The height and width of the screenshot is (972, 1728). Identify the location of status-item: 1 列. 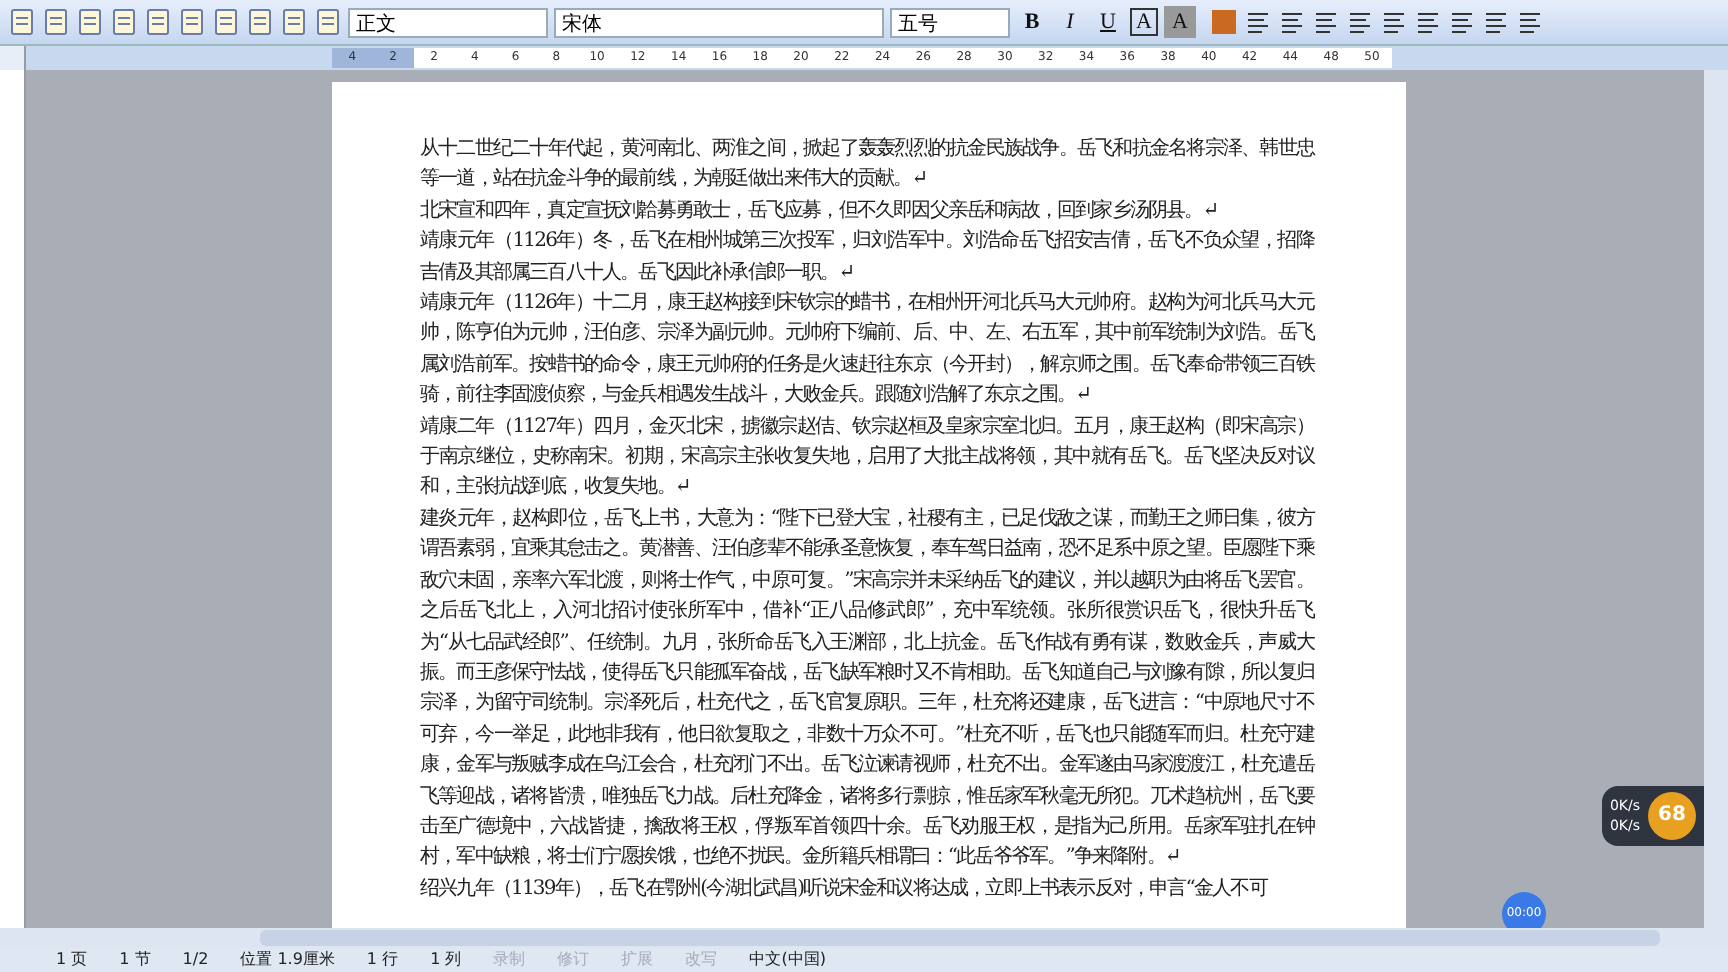
(446, 960).